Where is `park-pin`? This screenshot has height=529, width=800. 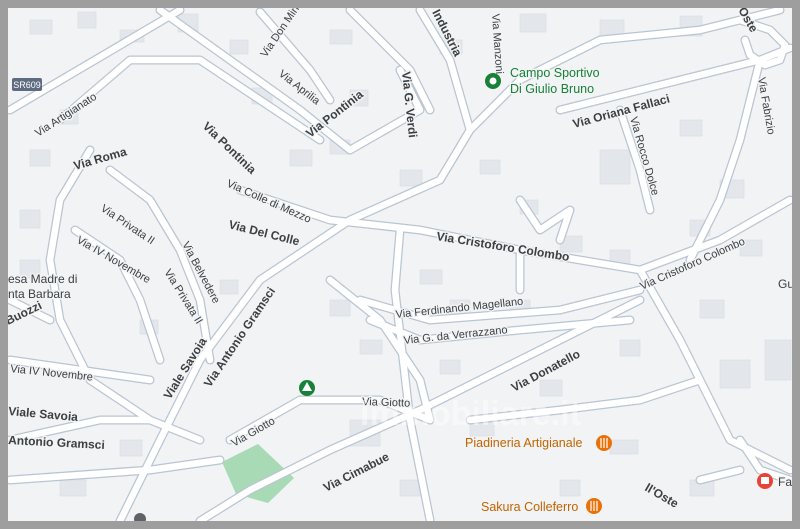 park-pin is located at coordinates (307, 388).